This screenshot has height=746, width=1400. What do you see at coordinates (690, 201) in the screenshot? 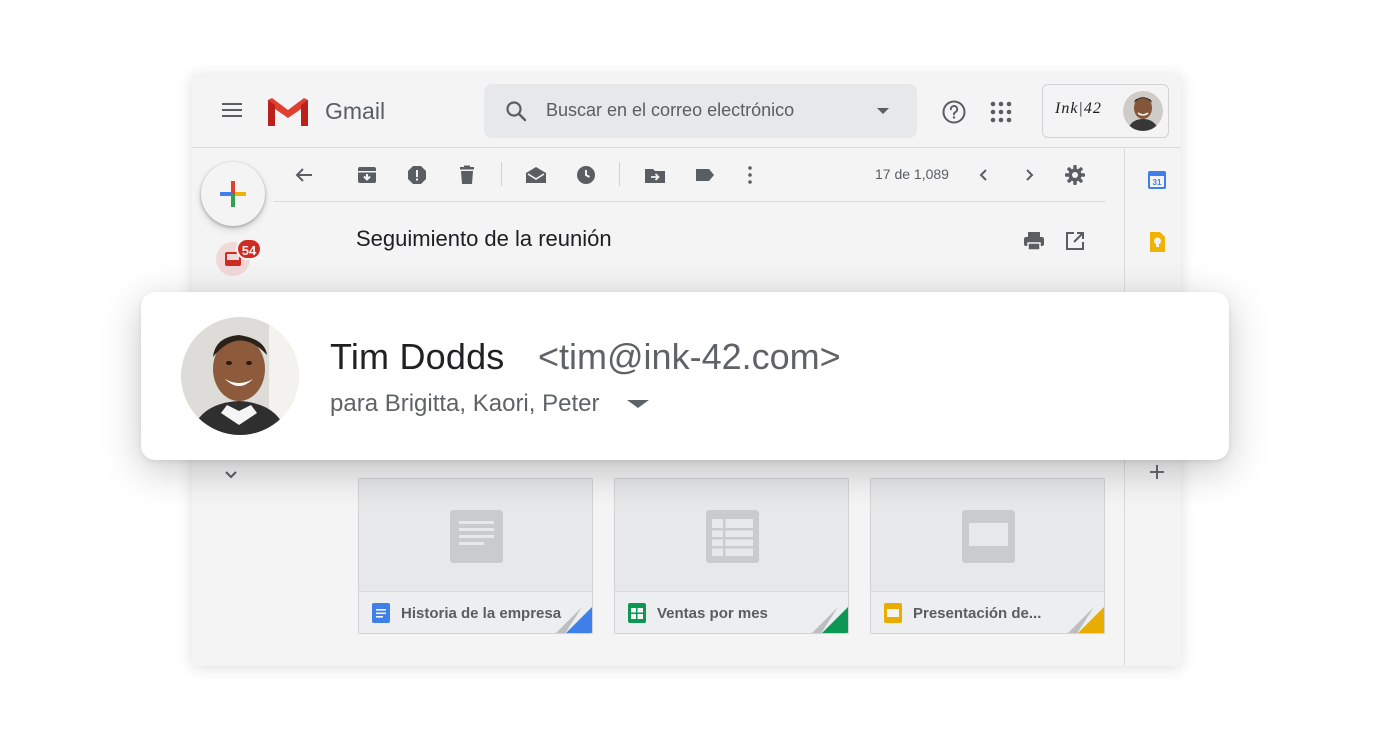
I see `toolbar-divider` at bounding box center [690, 201].